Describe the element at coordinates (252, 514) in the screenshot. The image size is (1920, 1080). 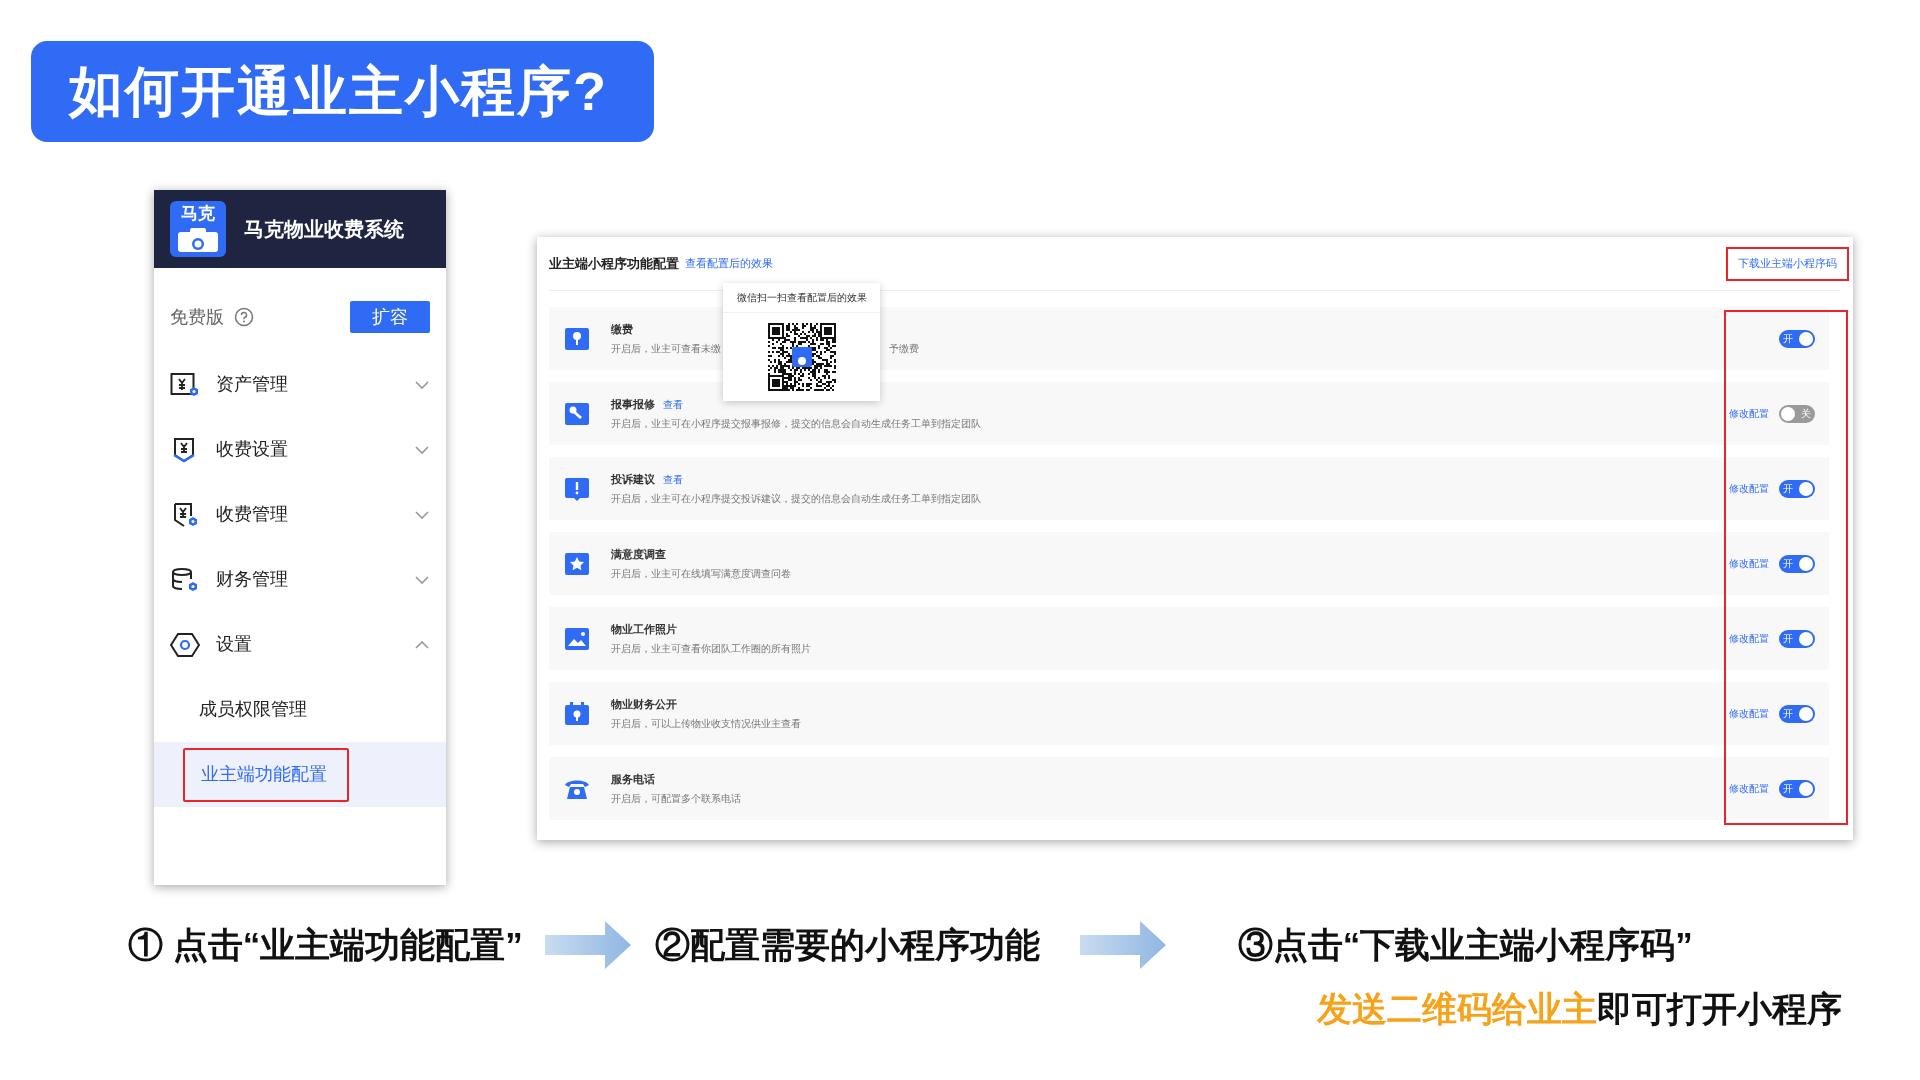
I see `menu-label: 收费管理` at that location.